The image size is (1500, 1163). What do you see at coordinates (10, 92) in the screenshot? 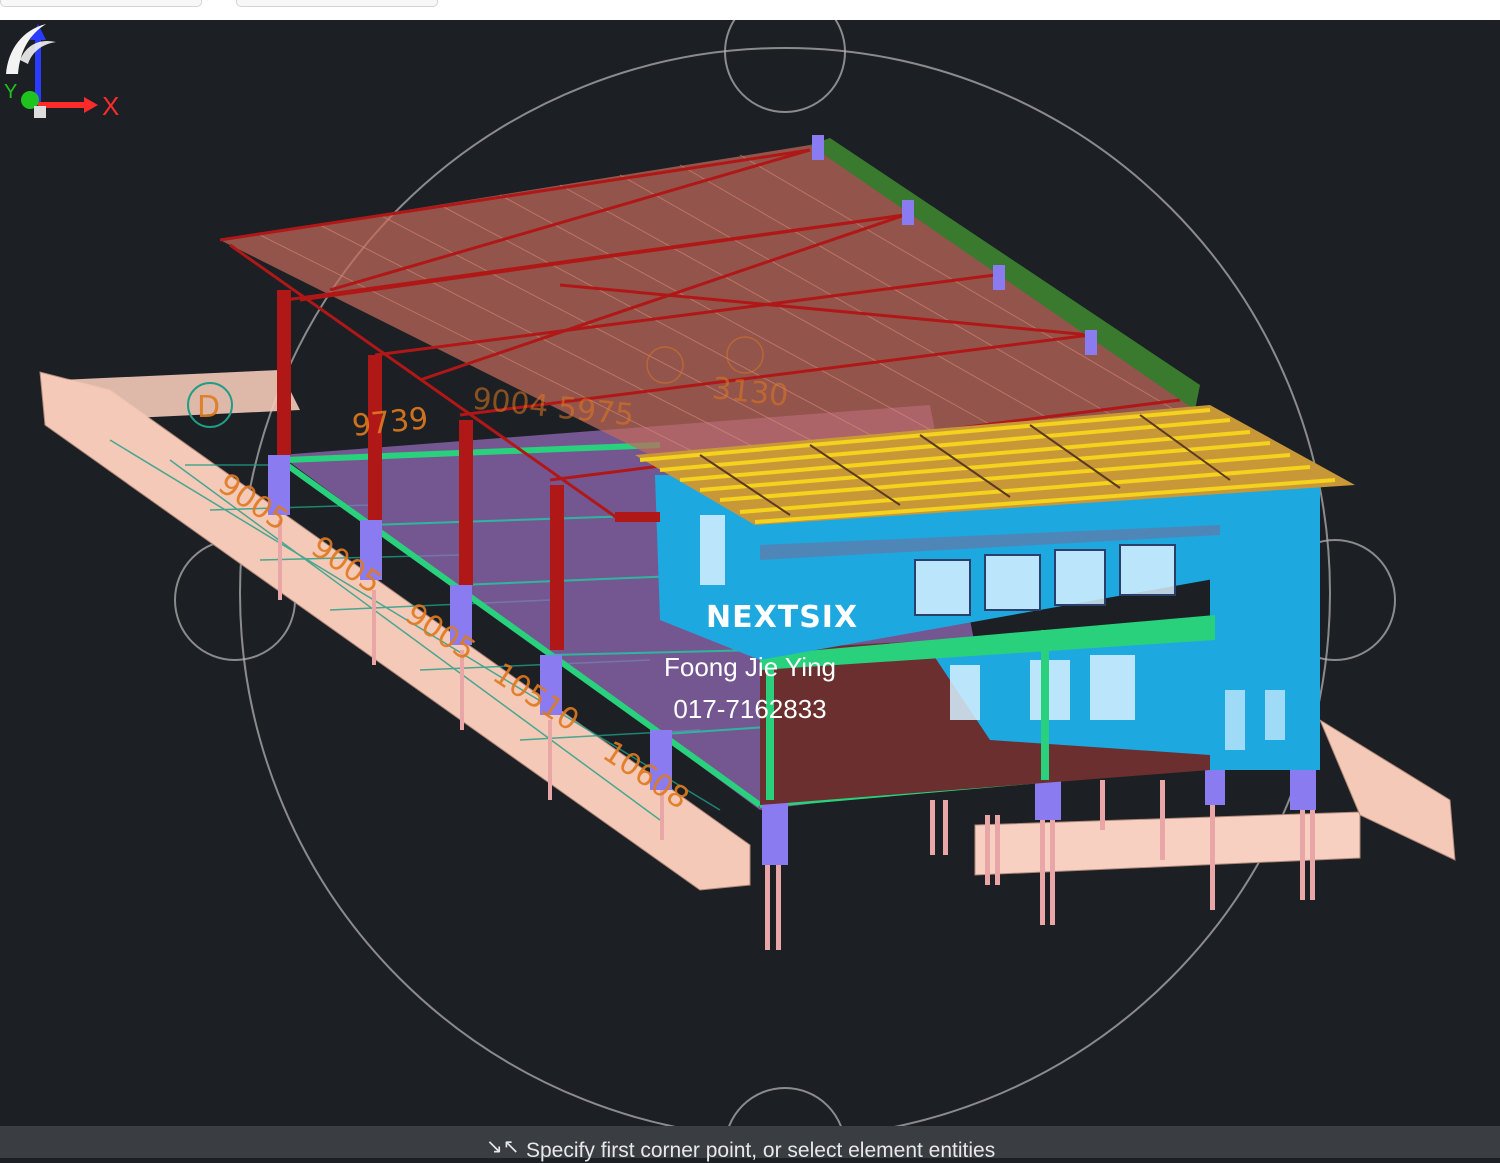
I see `svg-text: Y` at bounding box center [10, 92].